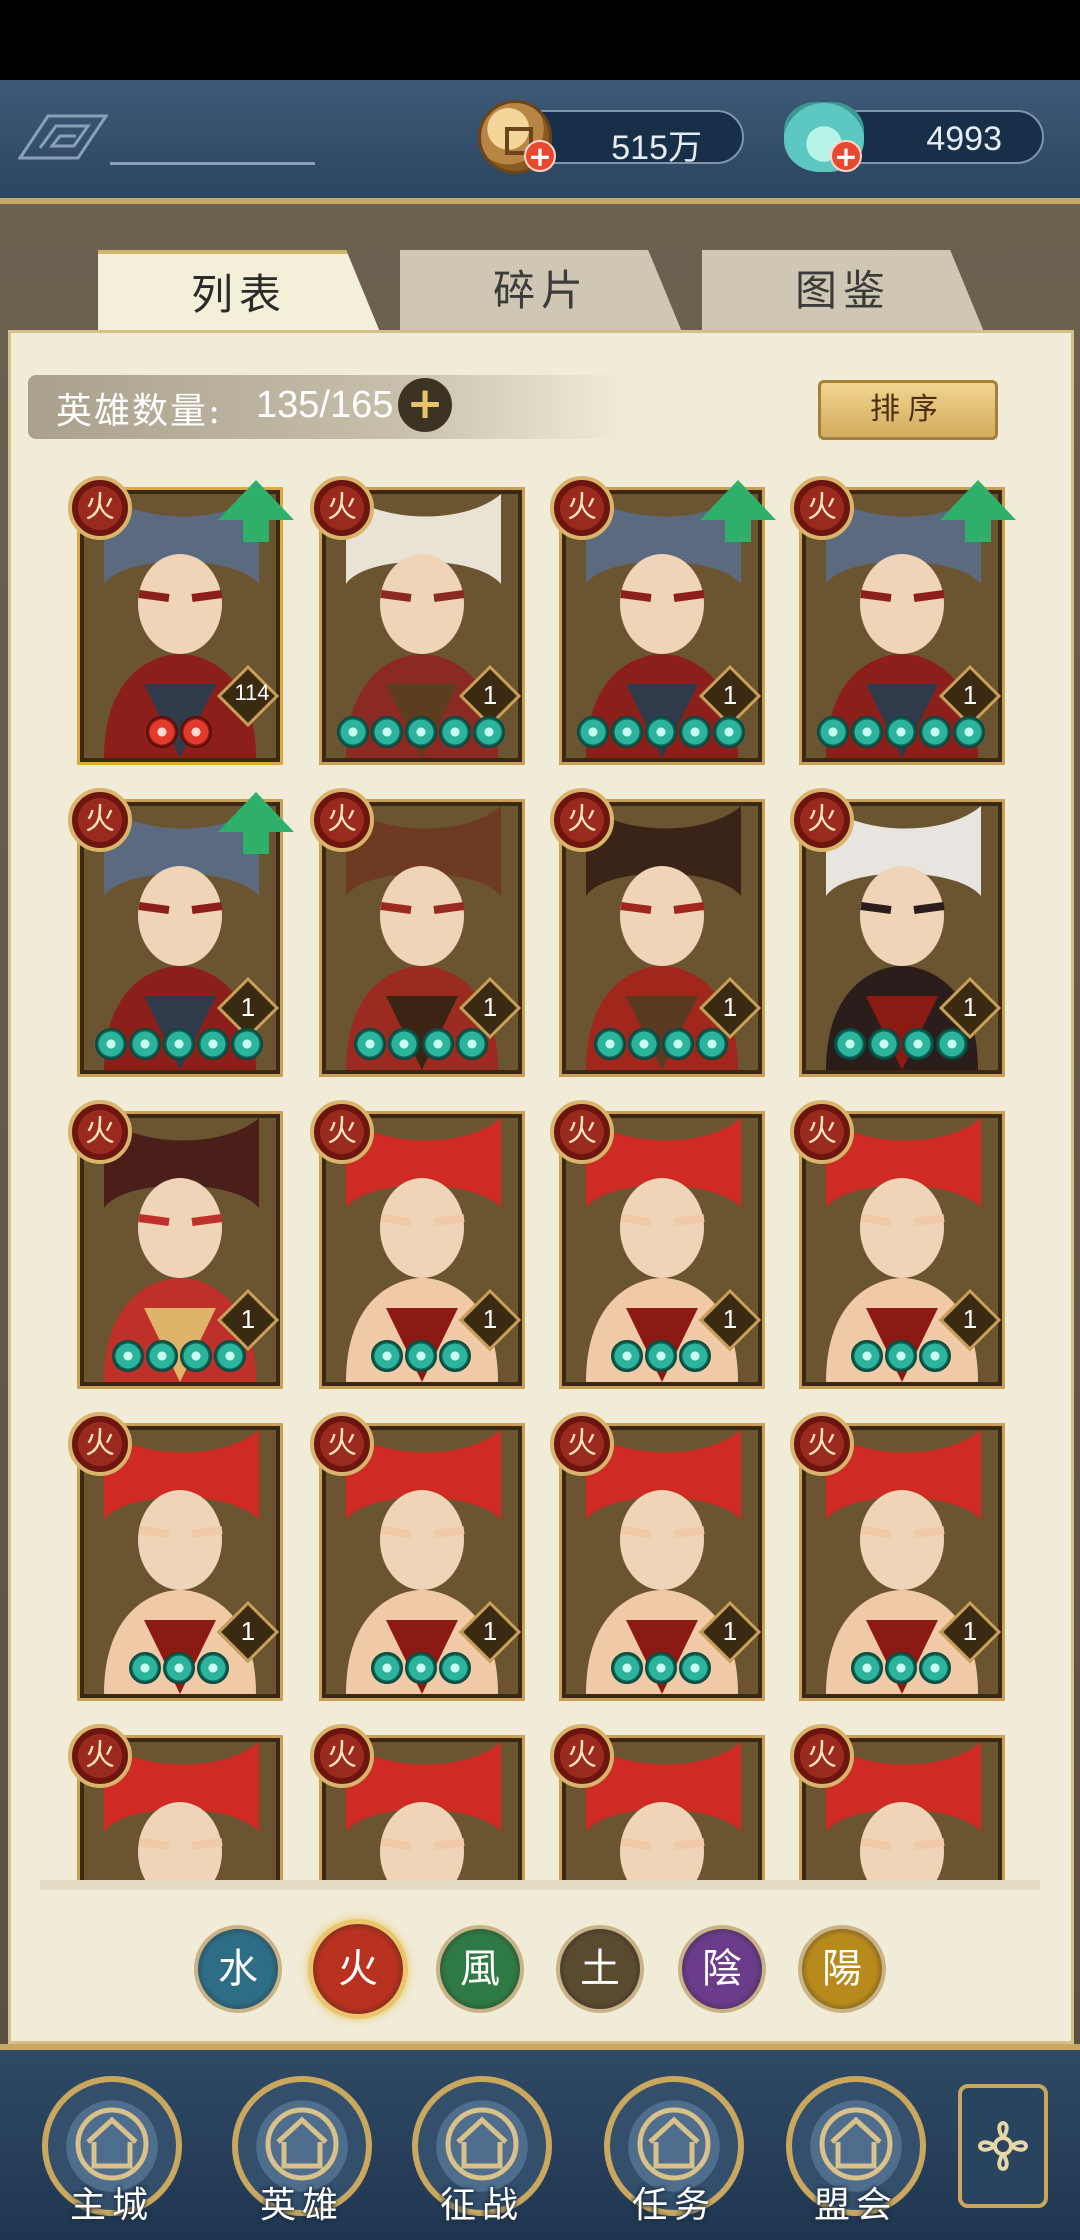 This screenshot has width=1080, height=2240. I want to click on status-bar, so click(540, 40).